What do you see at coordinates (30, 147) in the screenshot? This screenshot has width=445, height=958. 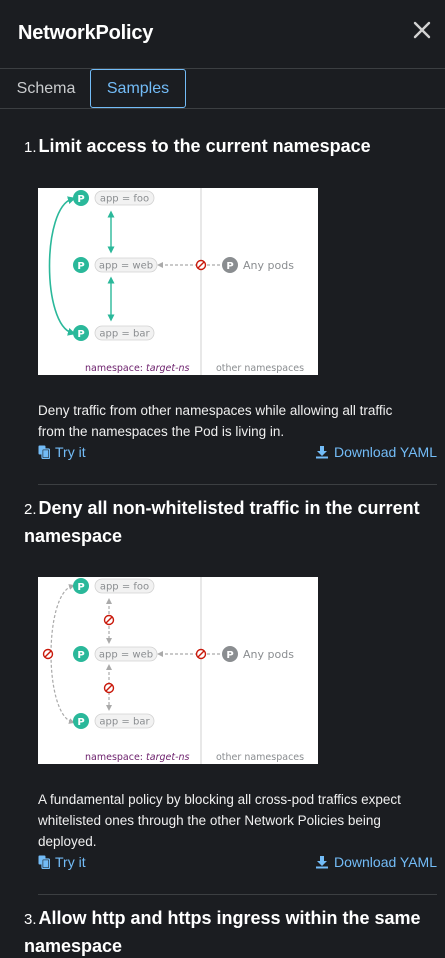 I see `sample-number: 1.` at bounding box center [30, 147].